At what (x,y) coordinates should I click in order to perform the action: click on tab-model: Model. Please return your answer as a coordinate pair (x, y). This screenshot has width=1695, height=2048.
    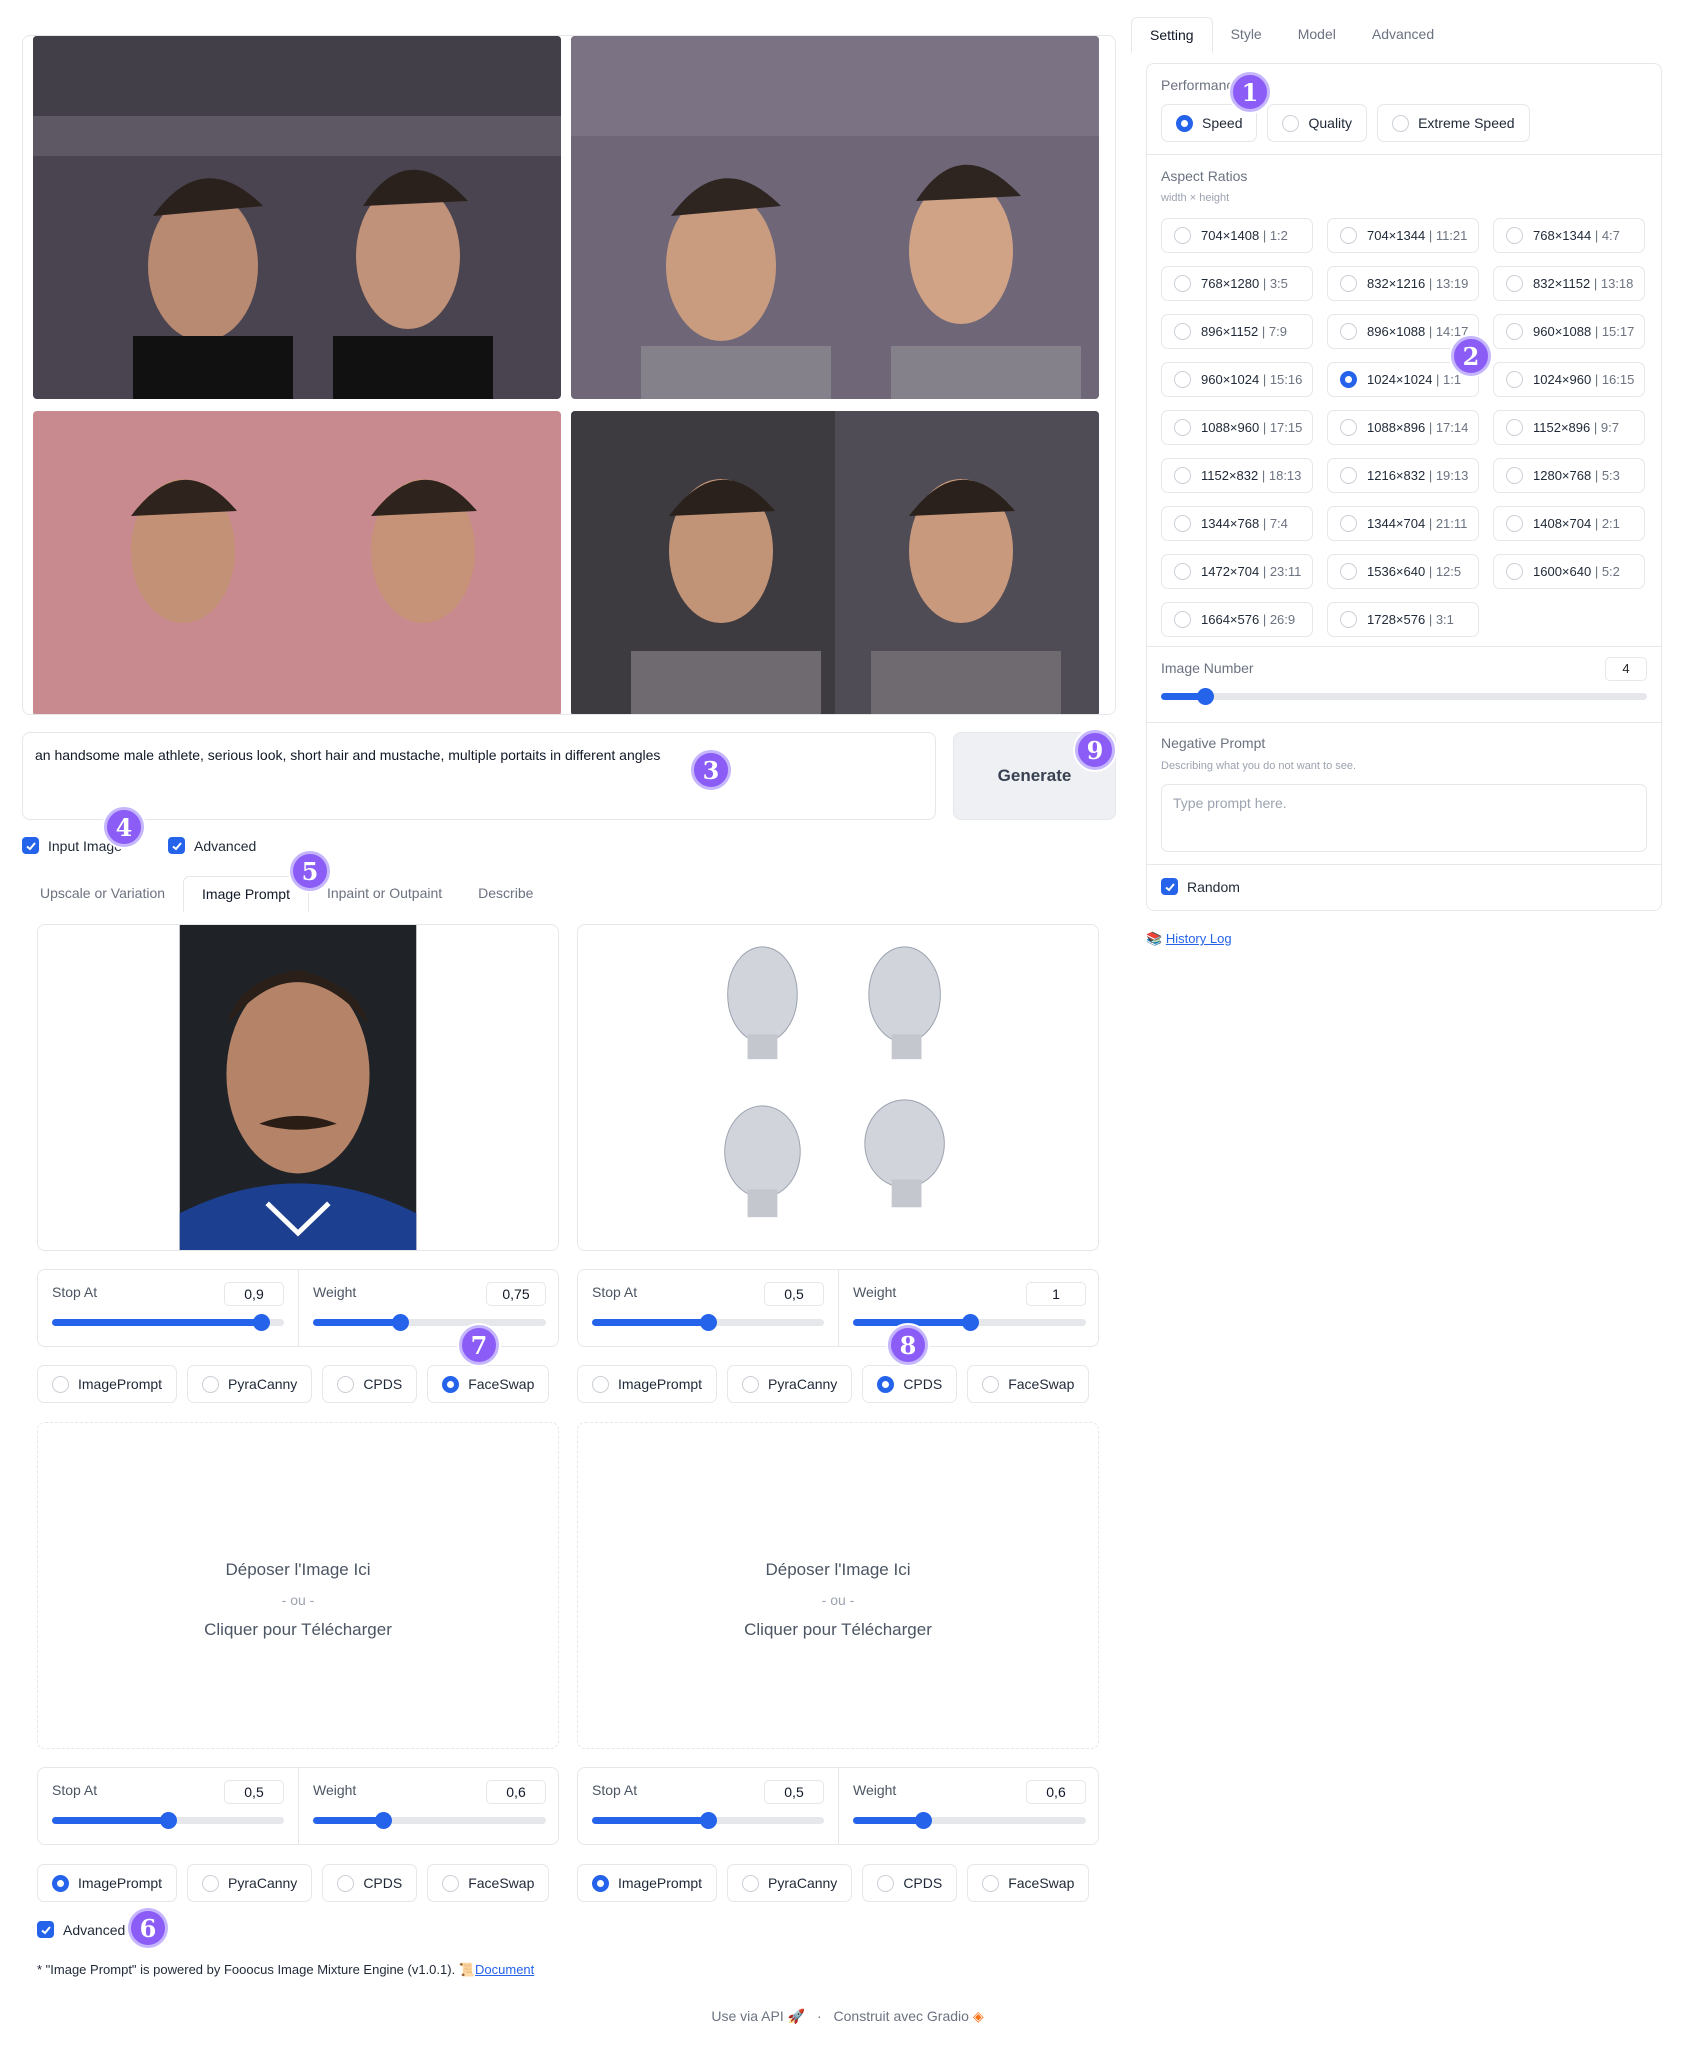
    Looking at the image, I should click on (1317, 35).